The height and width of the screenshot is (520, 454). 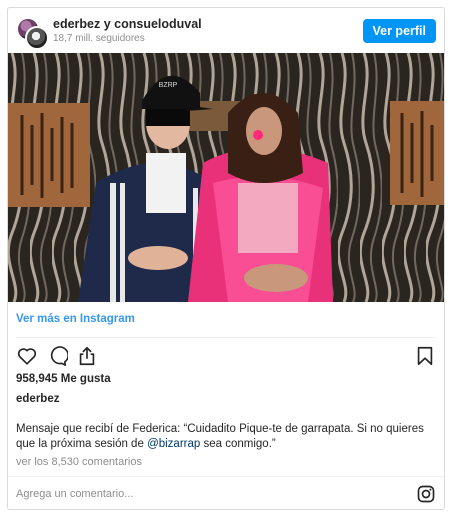 What do you see at coordinates (127, 24) in the screenshot?
I see `post-owner-names: ederbez y consueloduval` at bounding box center [127, 24].